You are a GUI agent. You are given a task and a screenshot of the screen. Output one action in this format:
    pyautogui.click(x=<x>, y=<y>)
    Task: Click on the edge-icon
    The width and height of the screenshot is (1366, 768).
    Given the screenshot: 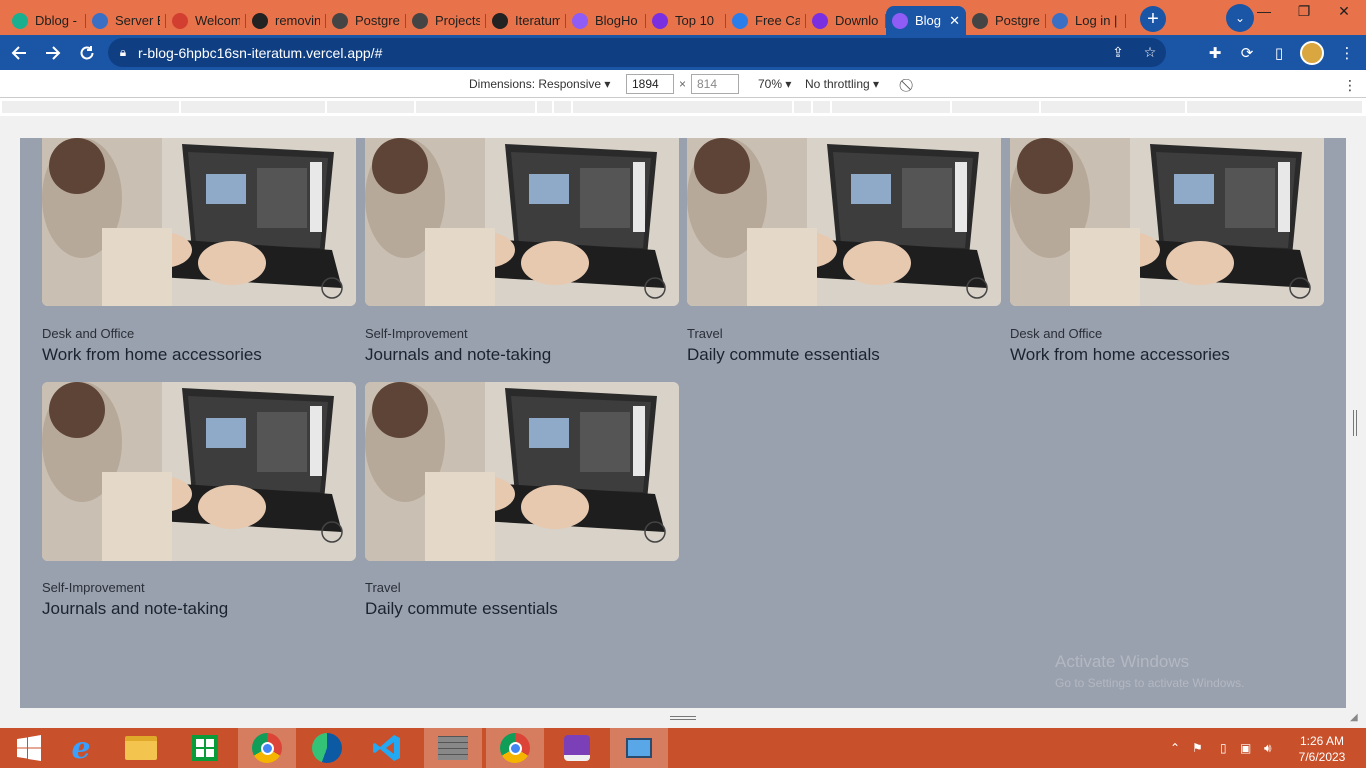 What is the action you would take?
    pyautogui.click(x=327, y=748)
    